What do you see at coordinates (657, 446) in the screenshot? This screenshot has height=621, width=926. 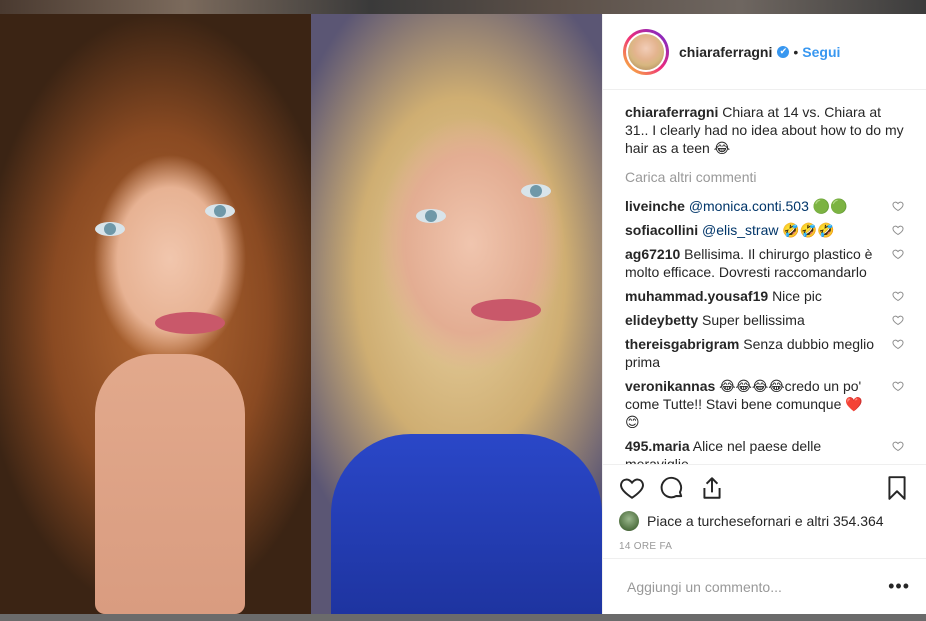 I see `comment-username: 495.maria` at bounding box center [657, 446].